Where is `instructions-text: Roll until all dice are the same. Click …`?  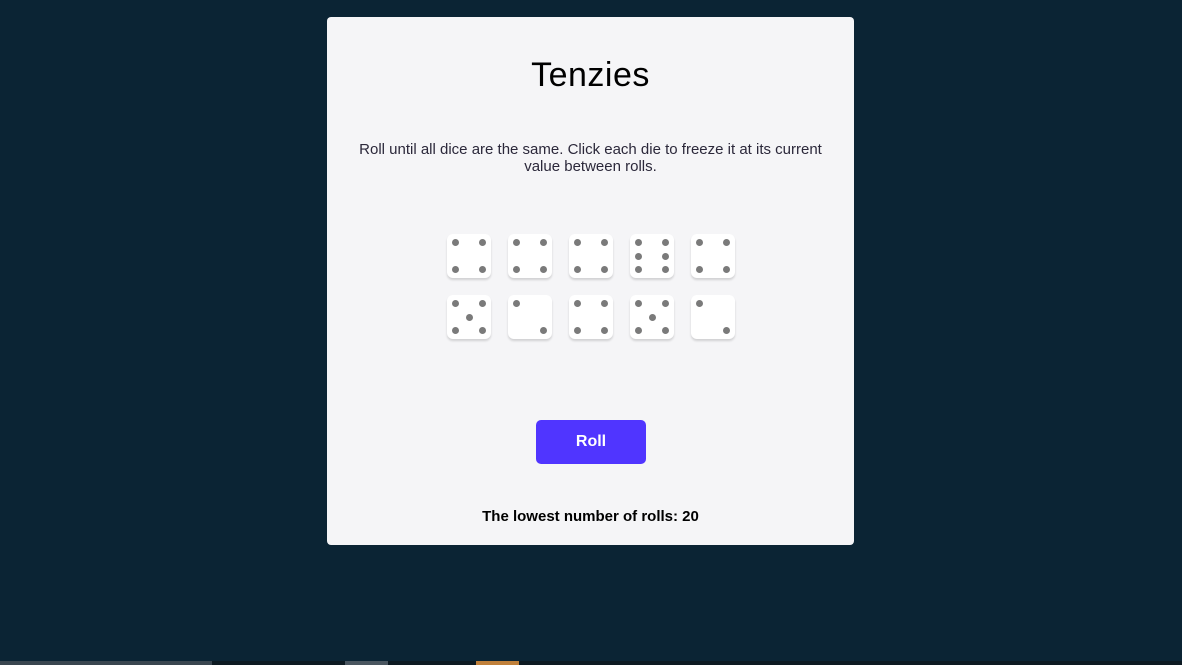
instructions-text: Roll until all dice are the same. Click … is located at coordinates (590, 158).